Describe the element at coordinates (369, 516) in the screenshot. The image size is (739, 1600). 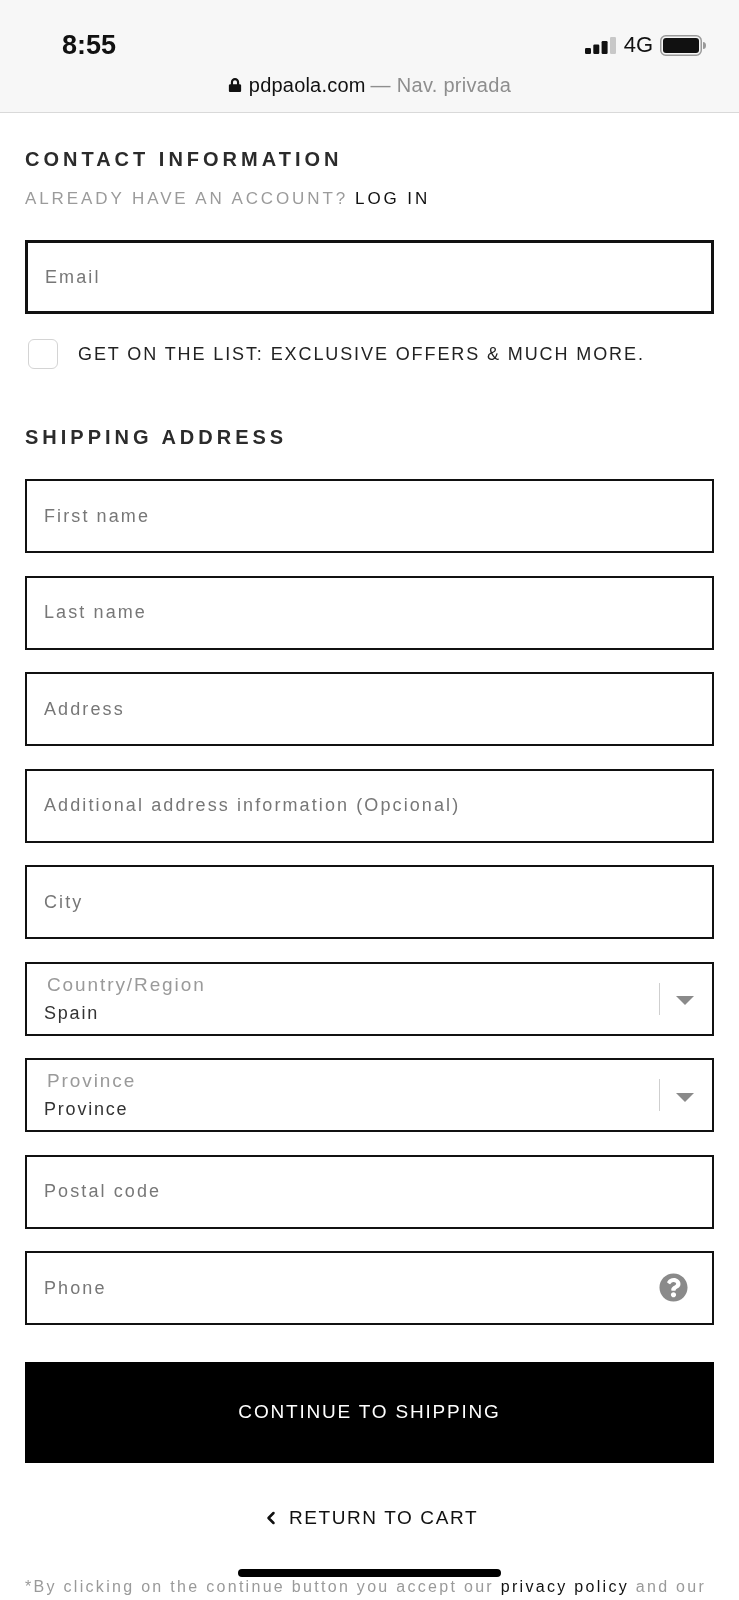
I see `first-name-field: First name` at that location.